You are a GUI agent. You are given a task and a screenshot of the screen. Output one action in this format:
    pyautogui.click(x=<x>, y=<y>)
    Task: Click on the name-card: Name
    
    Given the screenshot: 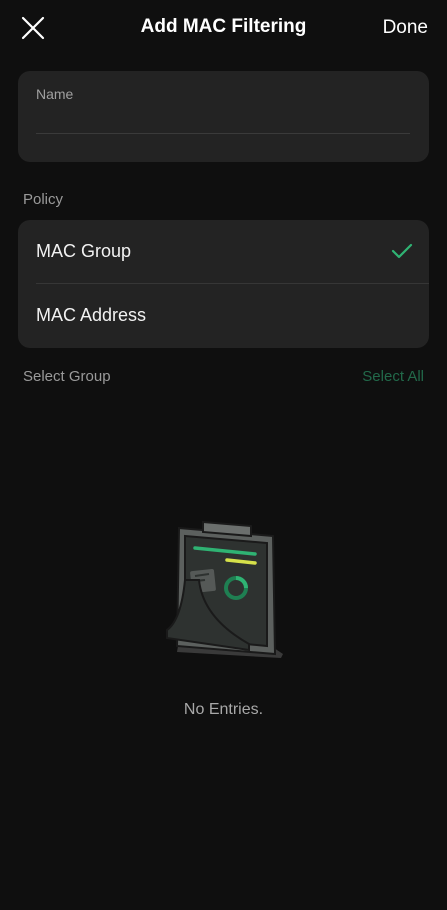 What is the action you would take?
    pyautogui.click(x=223, y=116)
    